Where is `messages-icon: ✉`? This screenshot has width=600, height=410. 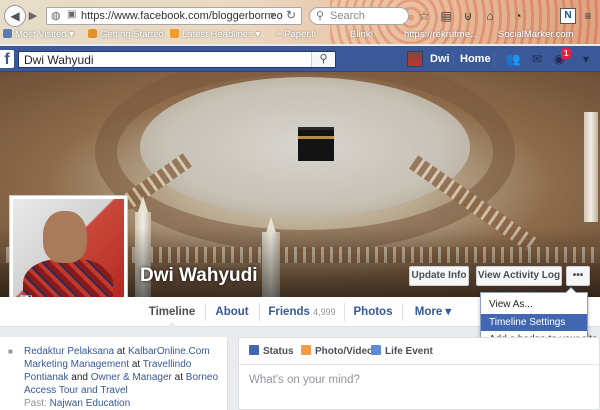
messages-icon: ✉ is located at coordinates (537, 59).